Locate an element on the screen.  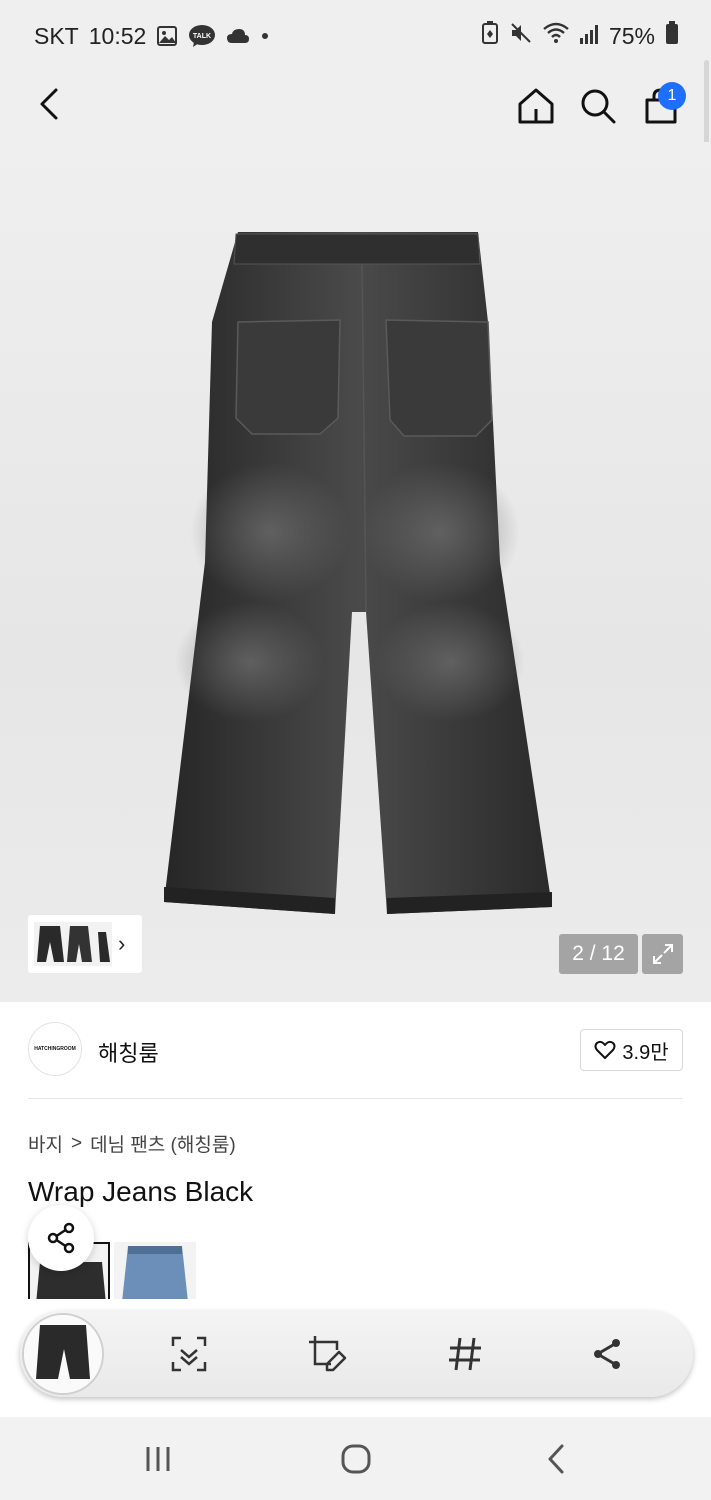
battery-icon is located at coordinates (672, 36).